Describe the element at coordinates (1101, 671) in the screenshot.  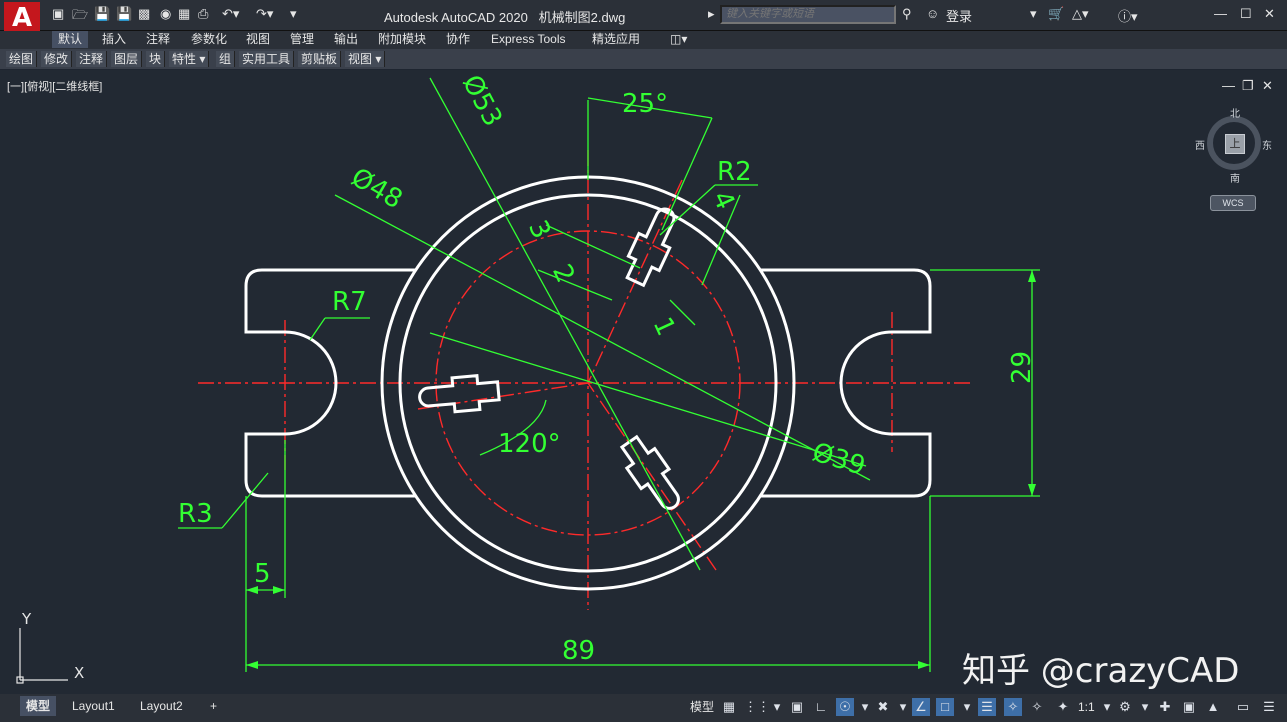
I see `watermark-text: 知乎 @crazyCAD` at that location.